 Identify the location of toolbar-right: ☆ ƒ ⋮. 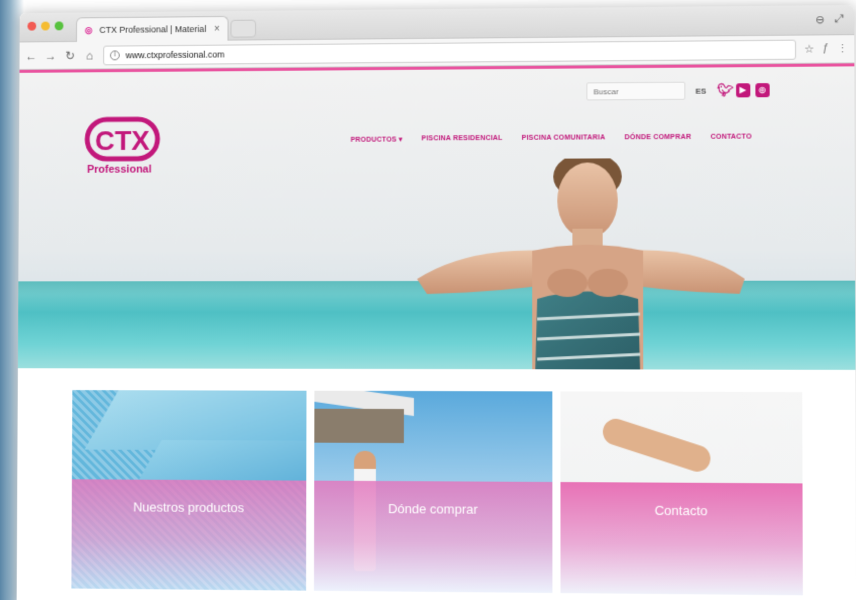
(826, 48).